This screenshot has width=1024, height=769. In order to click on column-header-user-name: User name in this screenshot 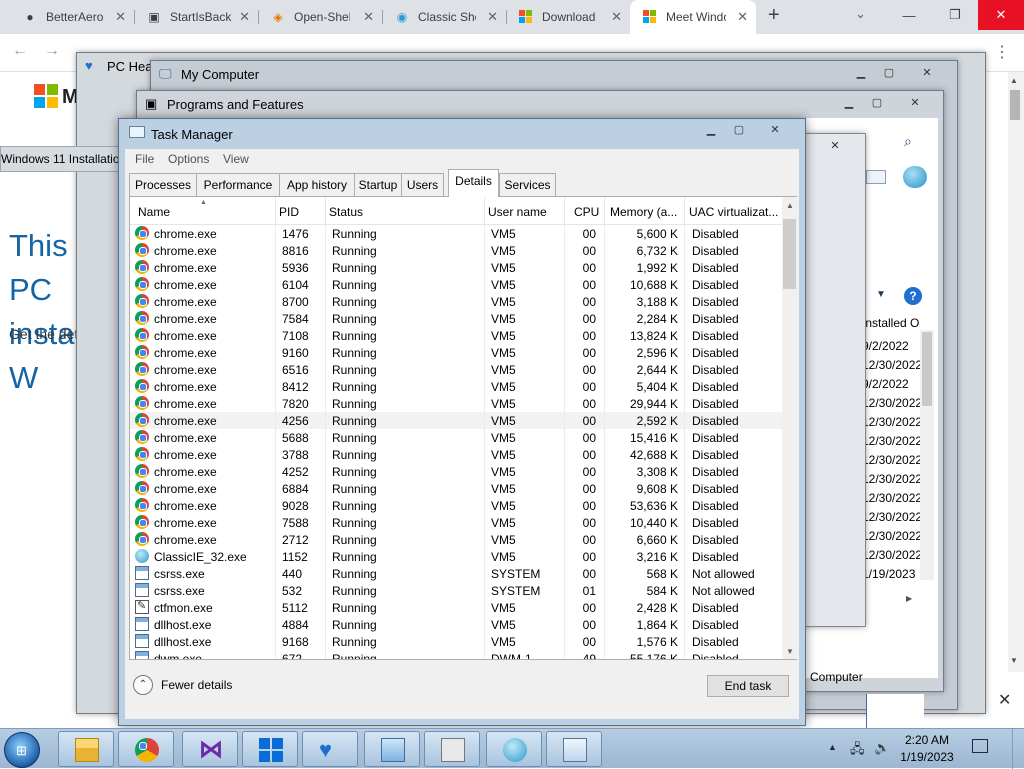, I will do `click(525, 212)`.